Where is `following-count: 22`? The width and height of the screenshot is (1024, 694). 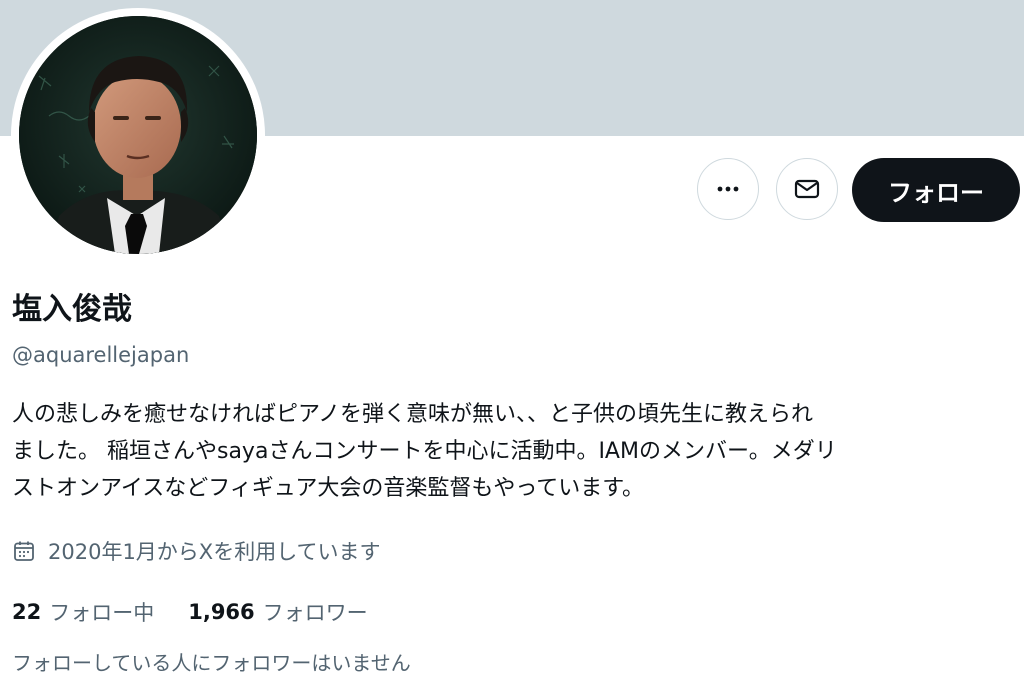
following-count: 22 is located at coordinates (27, 612).